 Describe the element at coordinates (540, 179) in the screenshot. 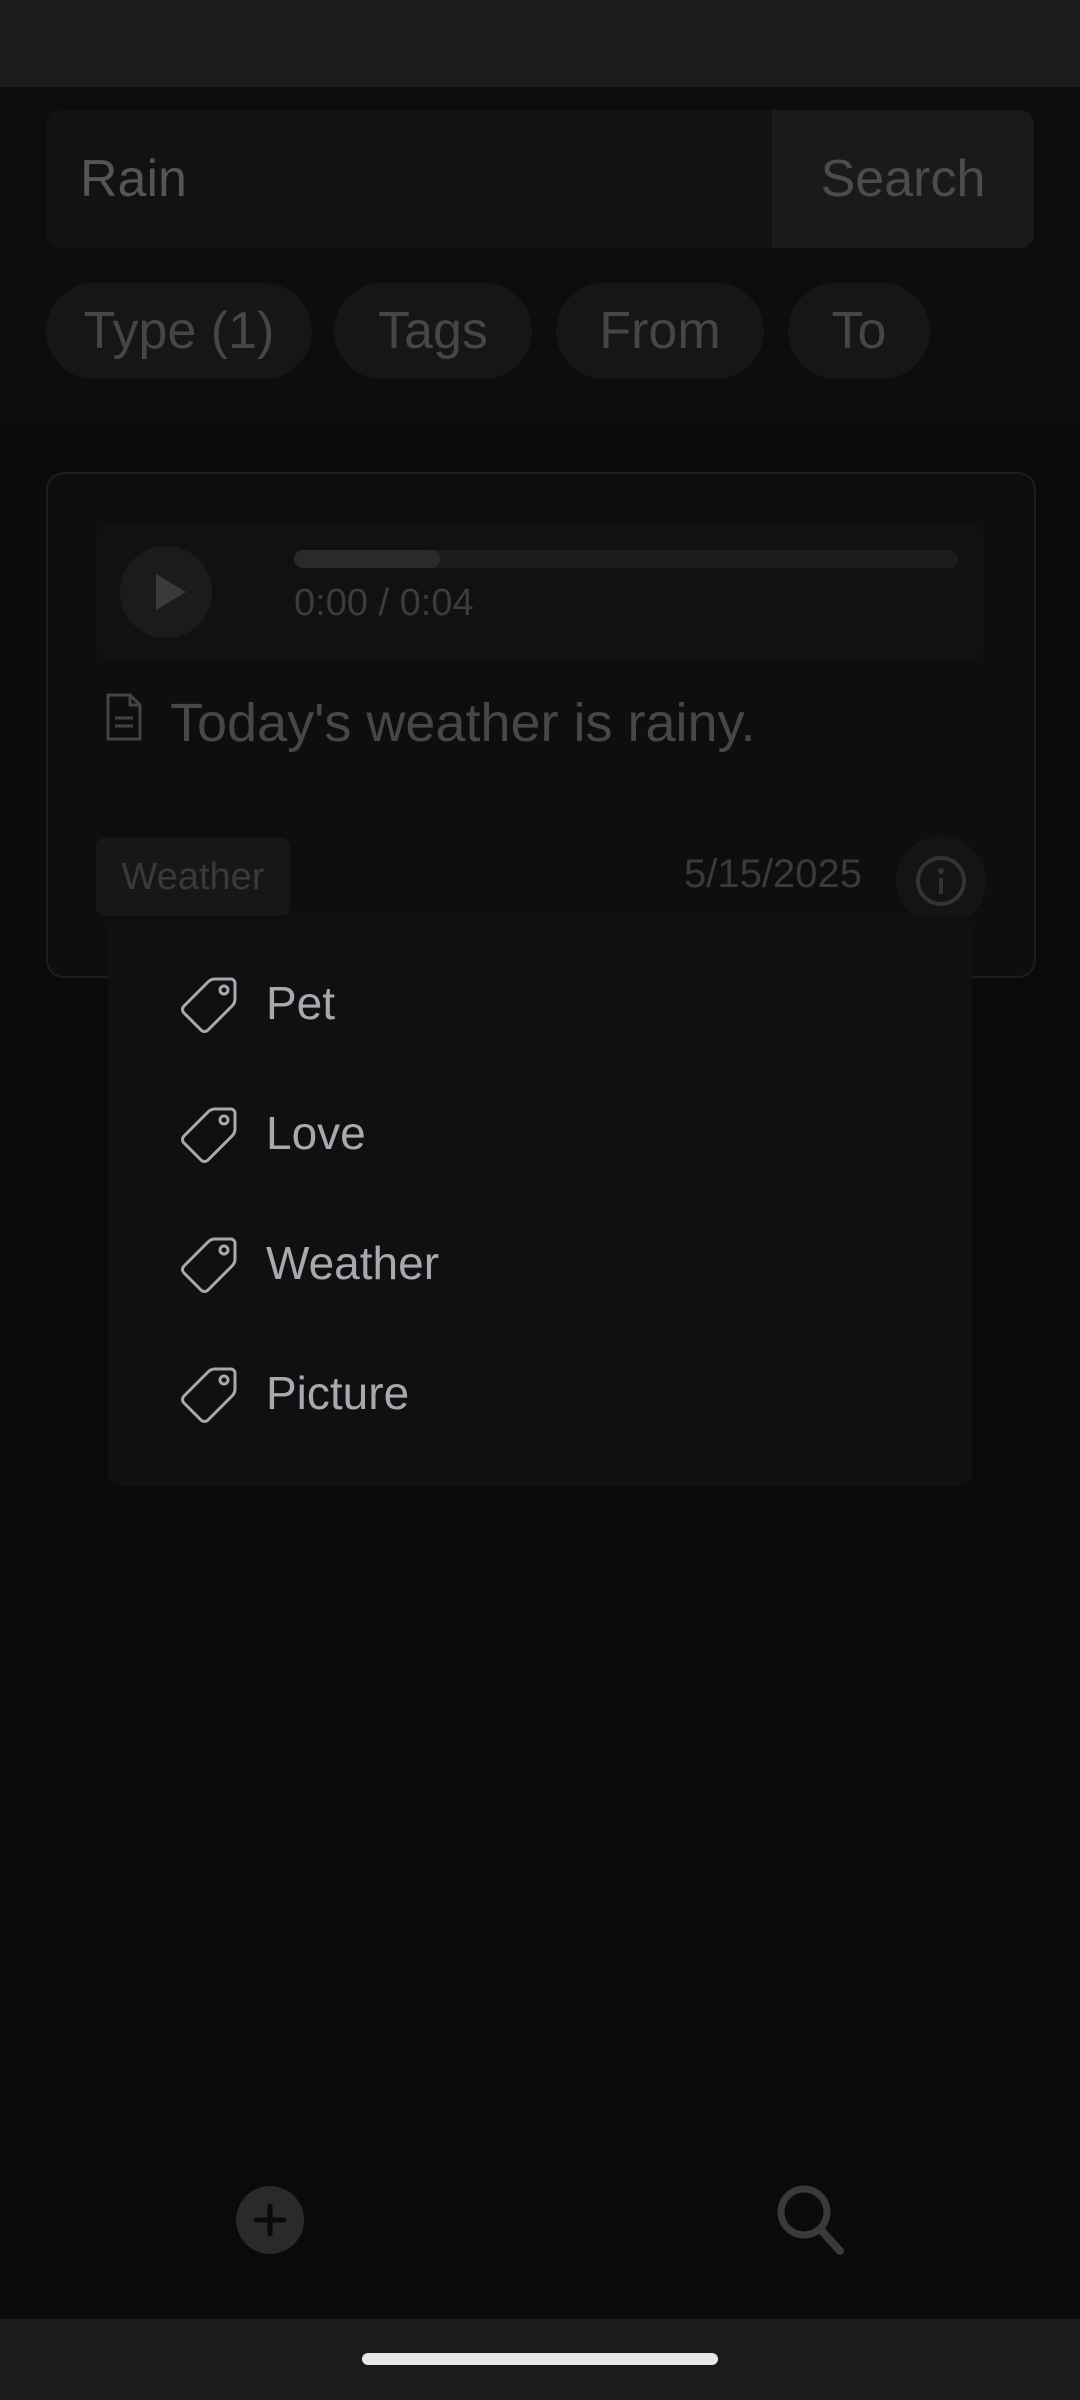

I see `search-bar: Rain Search` at that location.